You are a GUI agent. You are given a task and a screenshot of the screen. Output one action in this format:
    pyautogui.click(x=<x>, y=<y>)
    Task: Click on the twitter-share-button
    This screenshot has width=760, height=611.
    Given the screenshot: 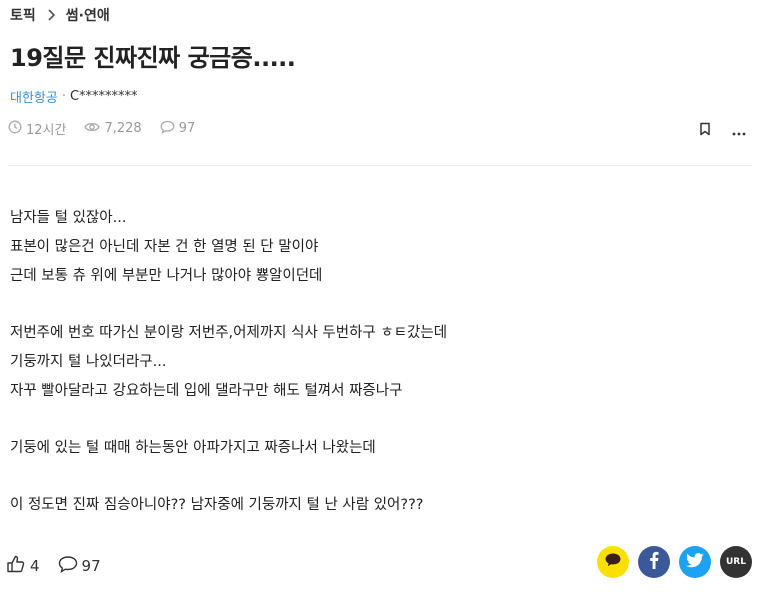 What is the action you would take?
    pyautogui.click(x=695, y=562)
    